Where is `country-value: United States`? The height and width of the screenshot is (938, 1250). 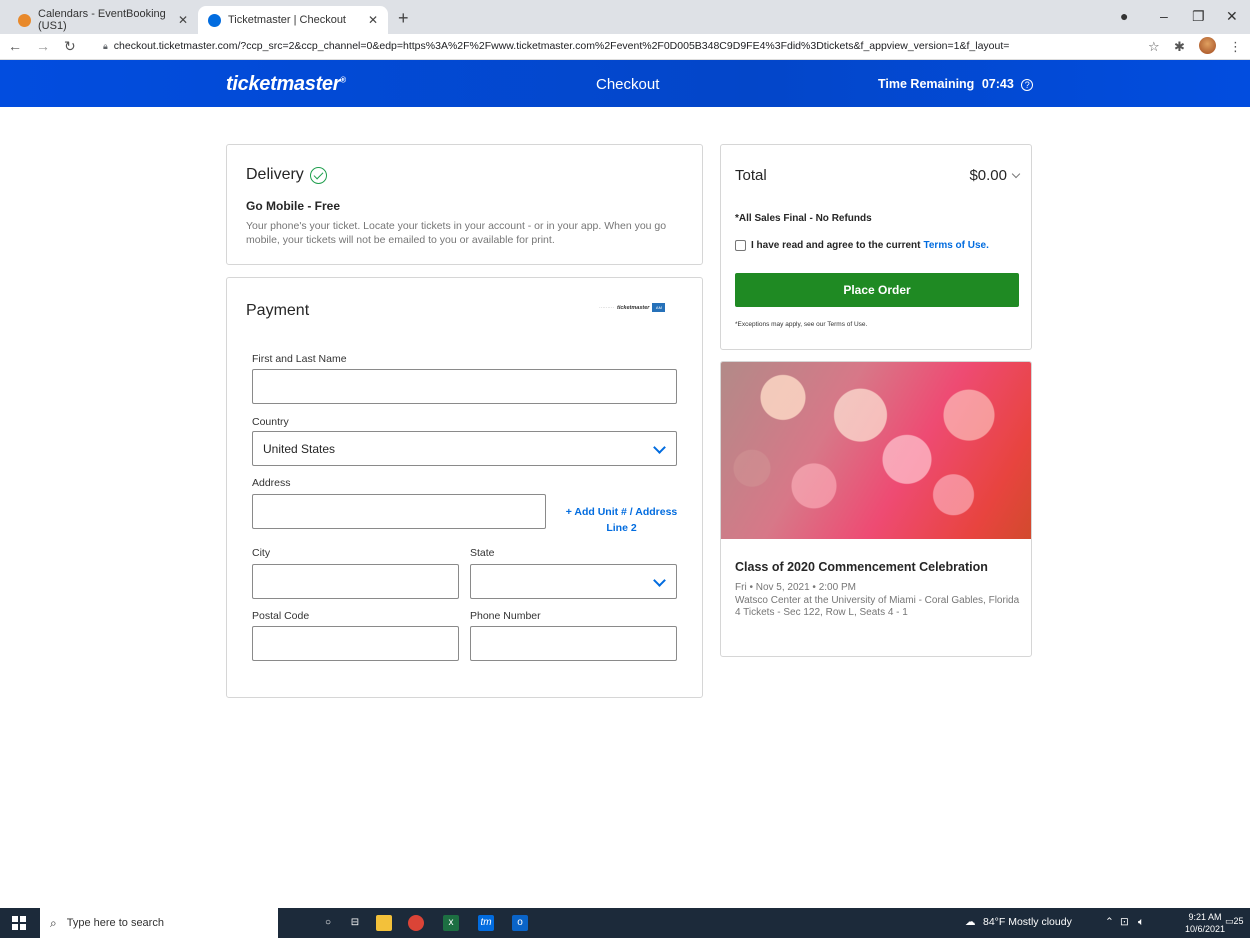 country-value: United States is located at coordinates (299, 449).